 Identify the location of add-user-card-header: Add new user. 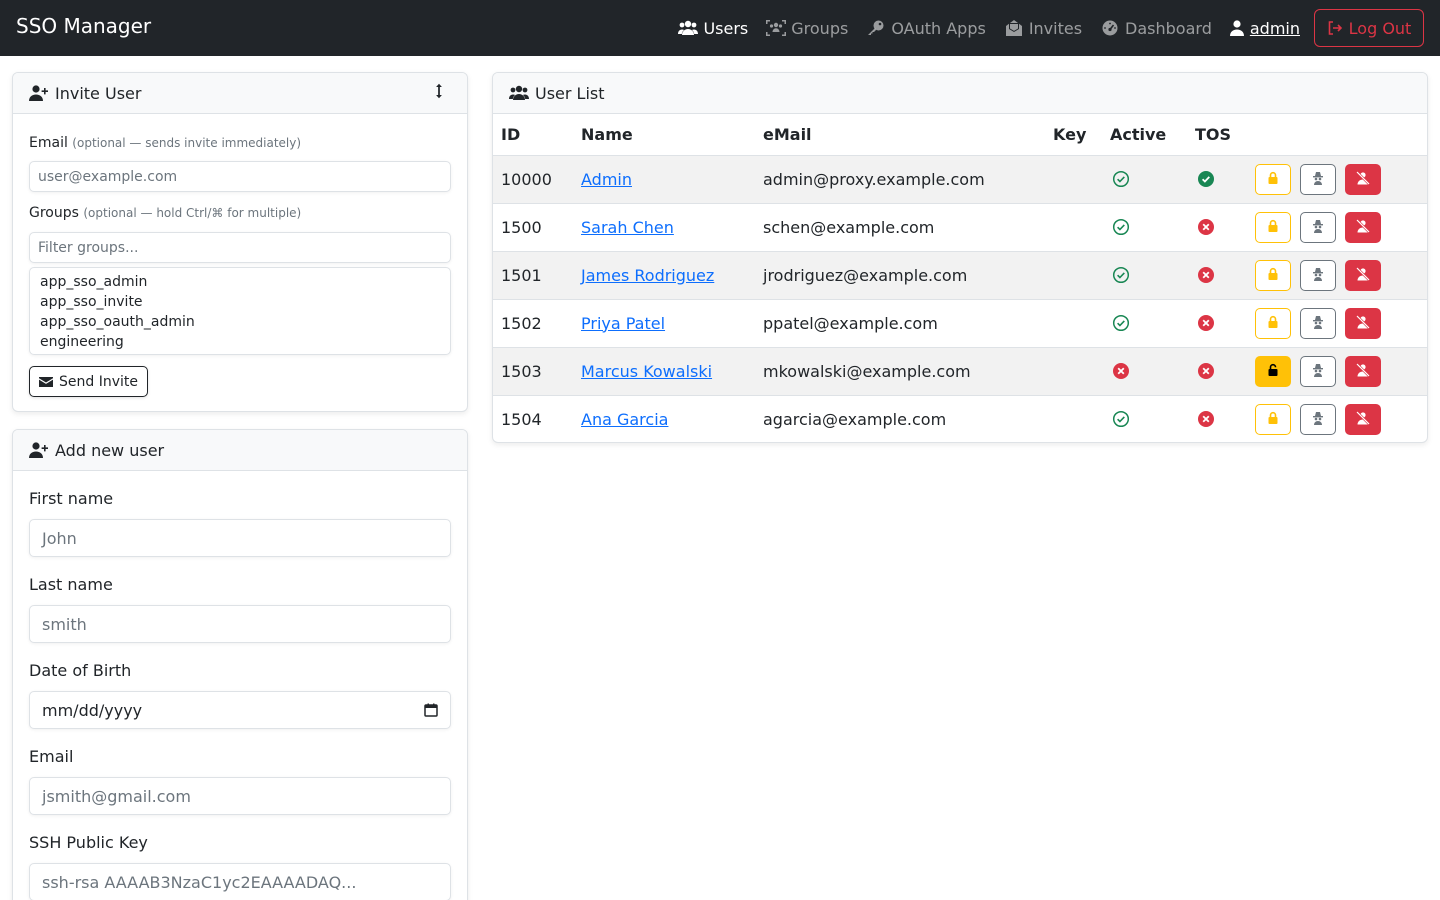
(240, 450).